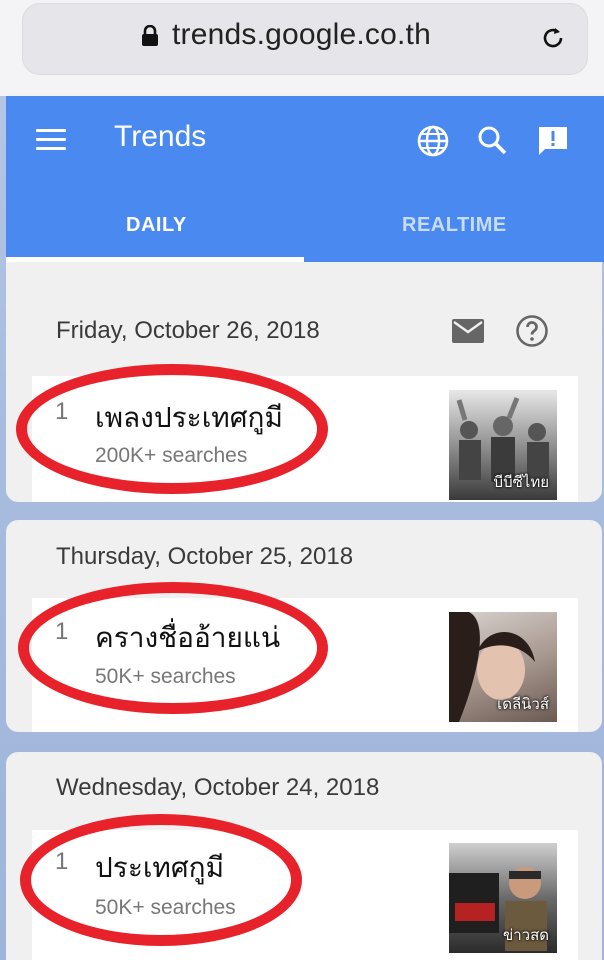  What do you see at coordinates (503, 898) in the screenshot?
I see `news-thumbnail: ข่าวสด` at bounding box center [503, 898].